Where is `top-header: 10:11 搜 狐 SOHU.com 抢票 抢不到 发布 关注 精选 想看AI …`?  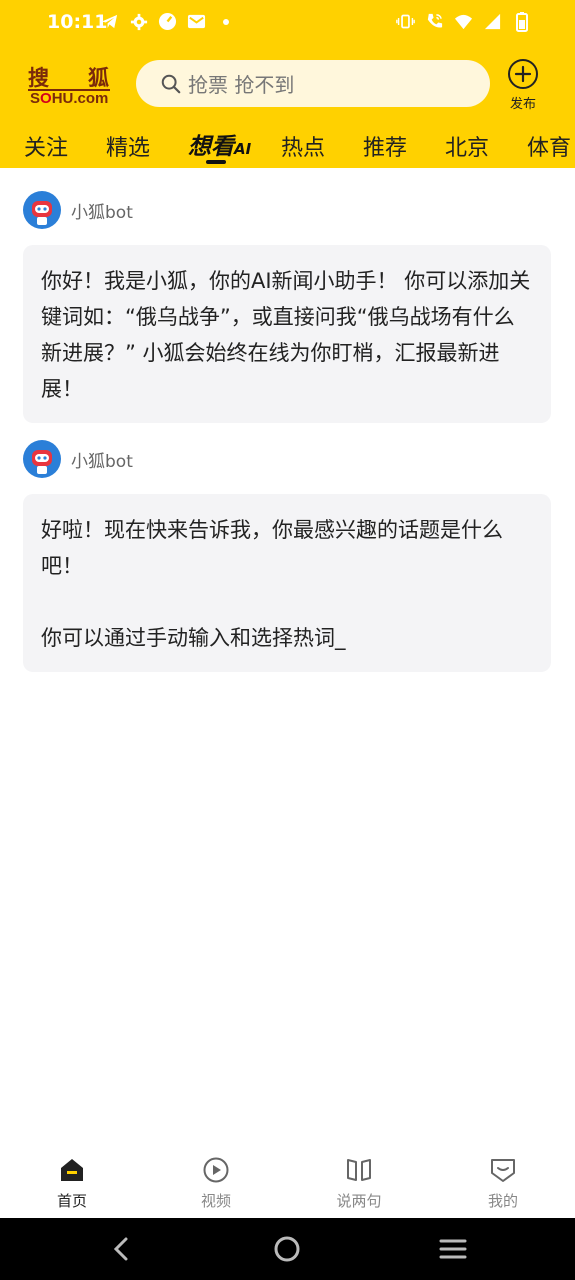 top-header: 10:11 搜 狐 SOHU.com 抢票 抢不到 发布 关注 精选 想看AI … is located at coordinates (287, 84).